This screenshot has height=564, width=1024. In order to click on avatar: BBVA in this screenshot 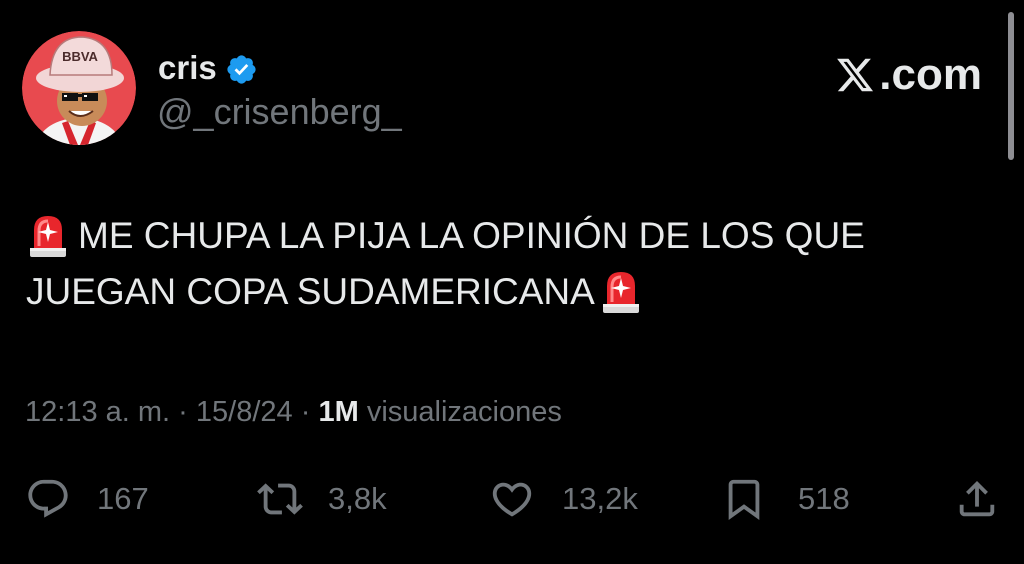, I will do `click(79, 88)`.